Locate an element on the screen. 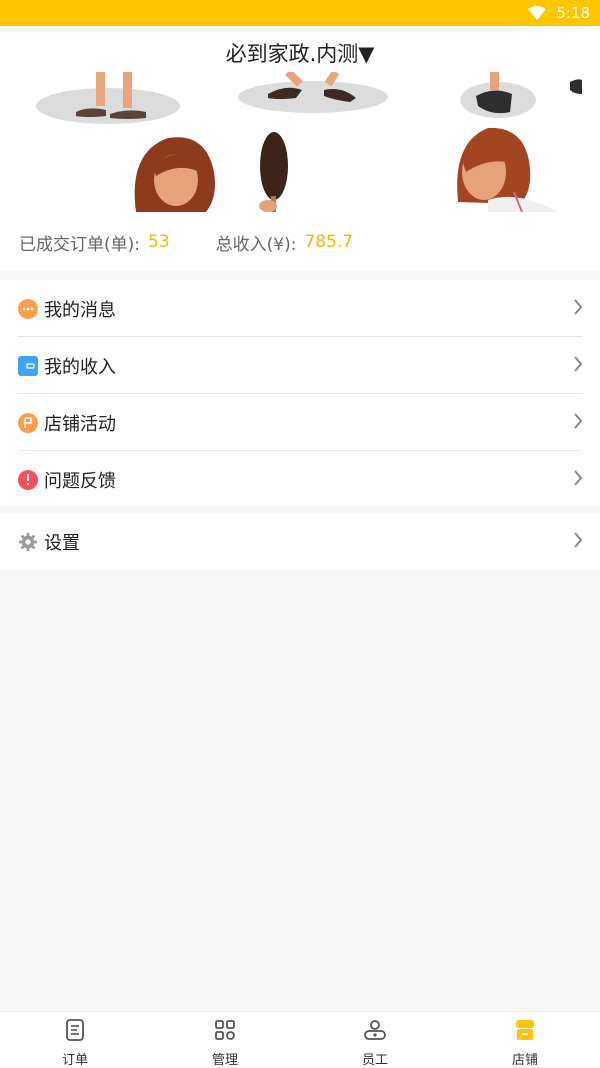 Image resolution: width=600 pixels, height=1068 pixels. tab-manage: 管理 is located at coordinates (225, 1040).